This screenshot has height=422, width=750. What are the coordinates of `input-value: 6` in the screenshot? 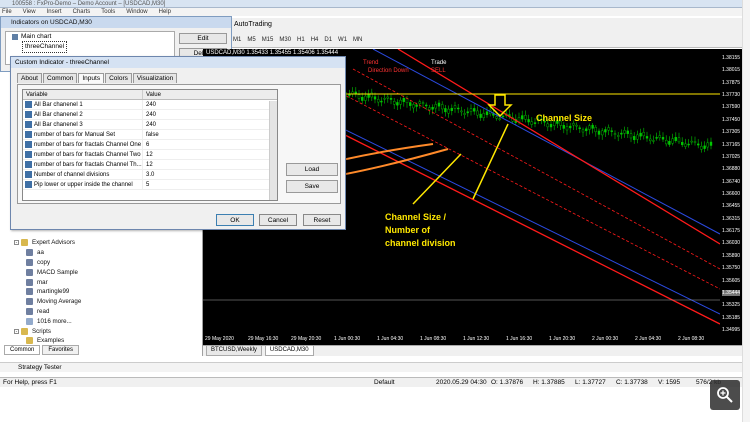 It's located at (146, 144).